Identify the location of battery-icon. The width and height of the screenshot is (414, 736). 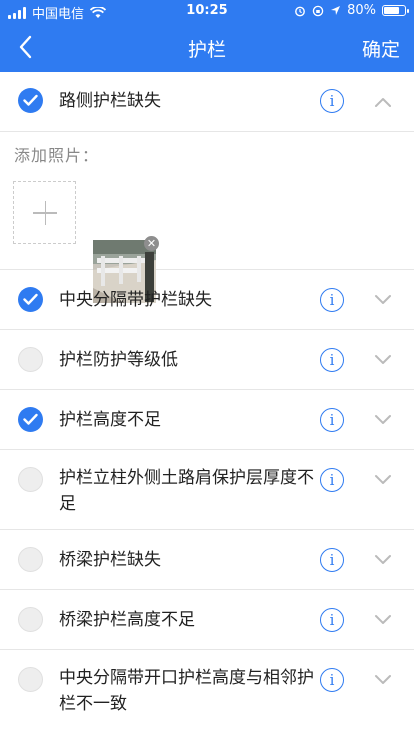
(395, 10).